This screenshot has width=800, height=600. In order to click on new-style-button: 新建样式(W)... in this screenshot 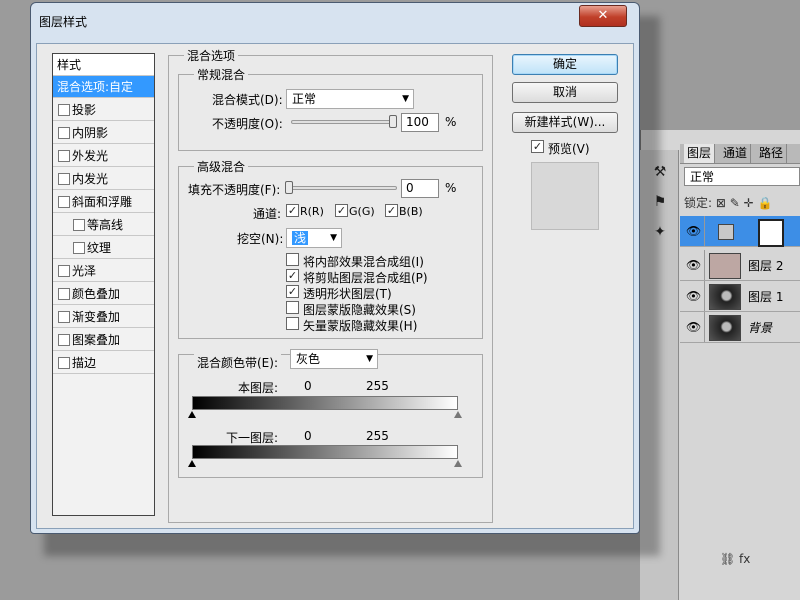, I will do `click(565, 122)`.